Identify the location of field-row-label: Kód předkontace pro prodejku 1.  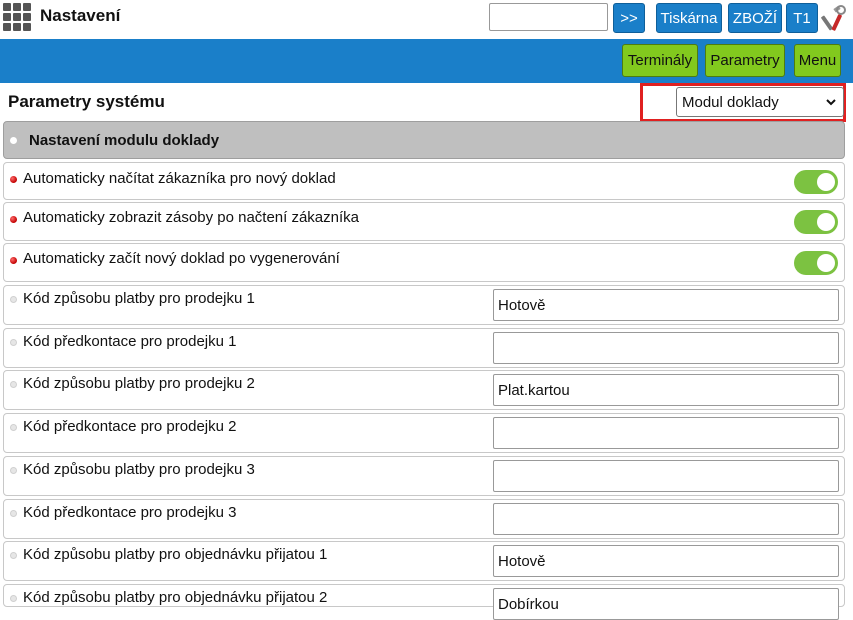
(130, 341).